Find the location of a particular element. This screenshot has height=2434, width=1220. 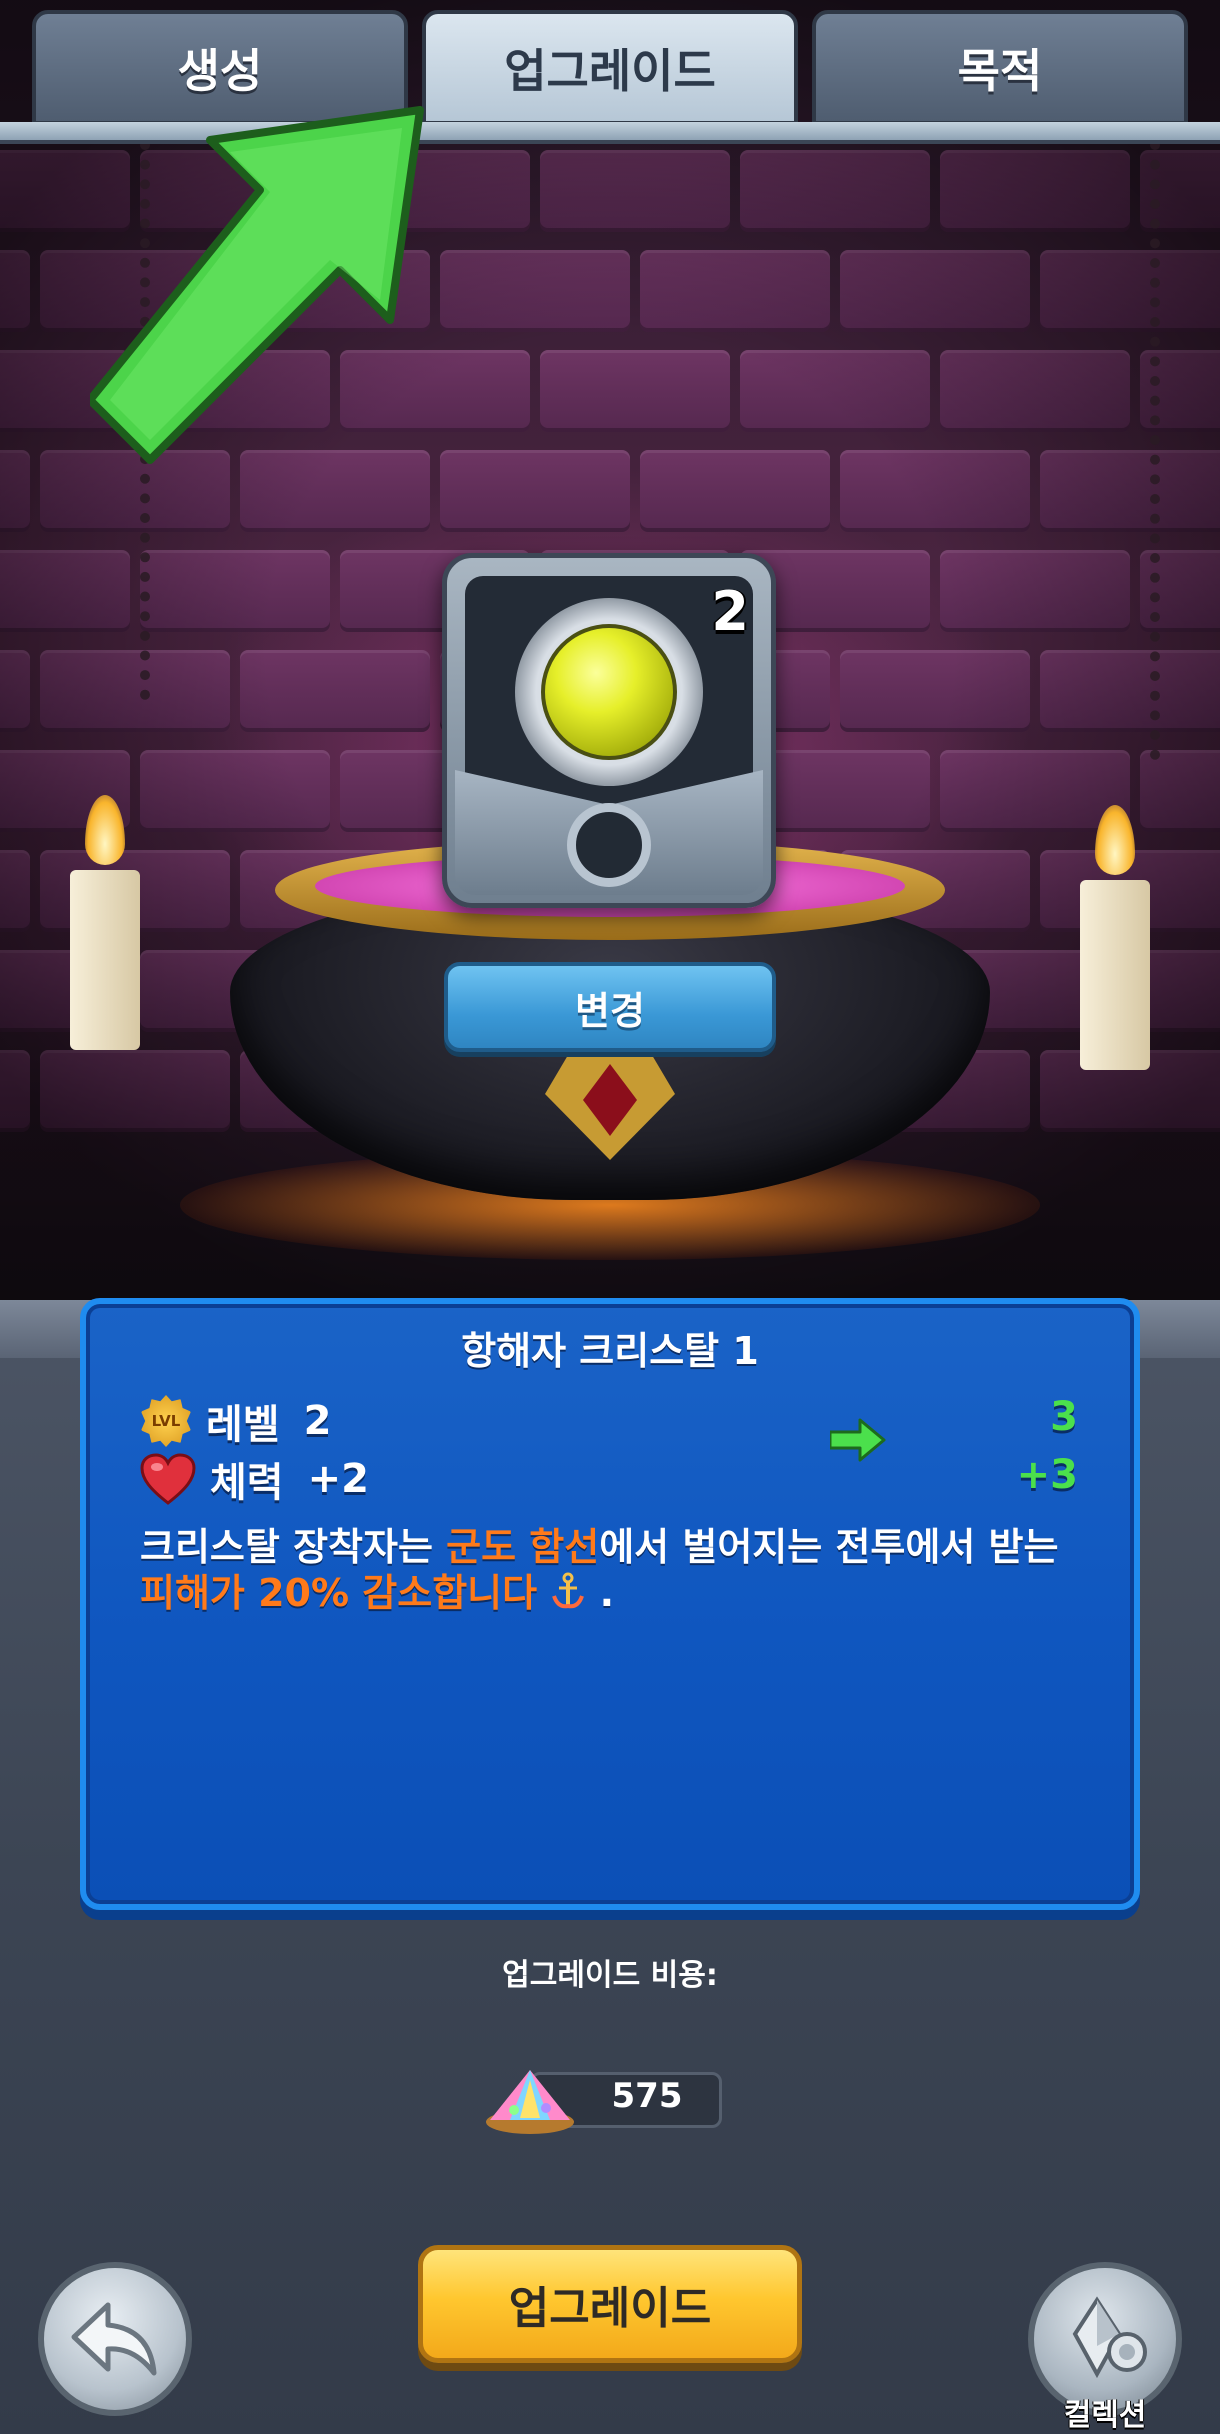

tab-upgrade-label: 업그레이드 is located at coordinates (610, 70).